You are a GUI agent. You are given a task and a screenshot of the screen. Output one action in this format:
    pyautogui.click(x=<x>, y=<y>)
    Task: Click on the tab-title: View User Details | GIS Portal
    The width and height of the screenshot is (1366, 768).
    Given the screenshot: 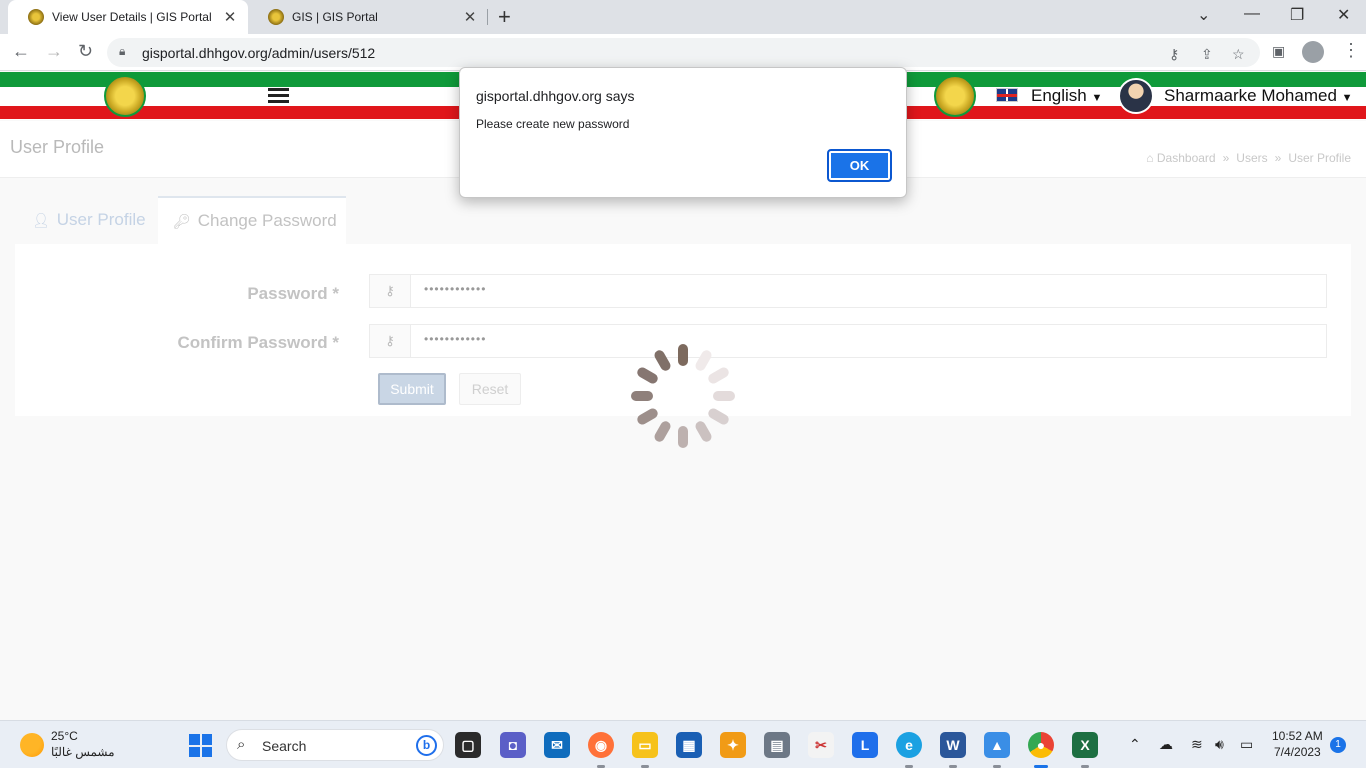 What is the action you would take?
    pyautogui.click(x=132, y=17)
    